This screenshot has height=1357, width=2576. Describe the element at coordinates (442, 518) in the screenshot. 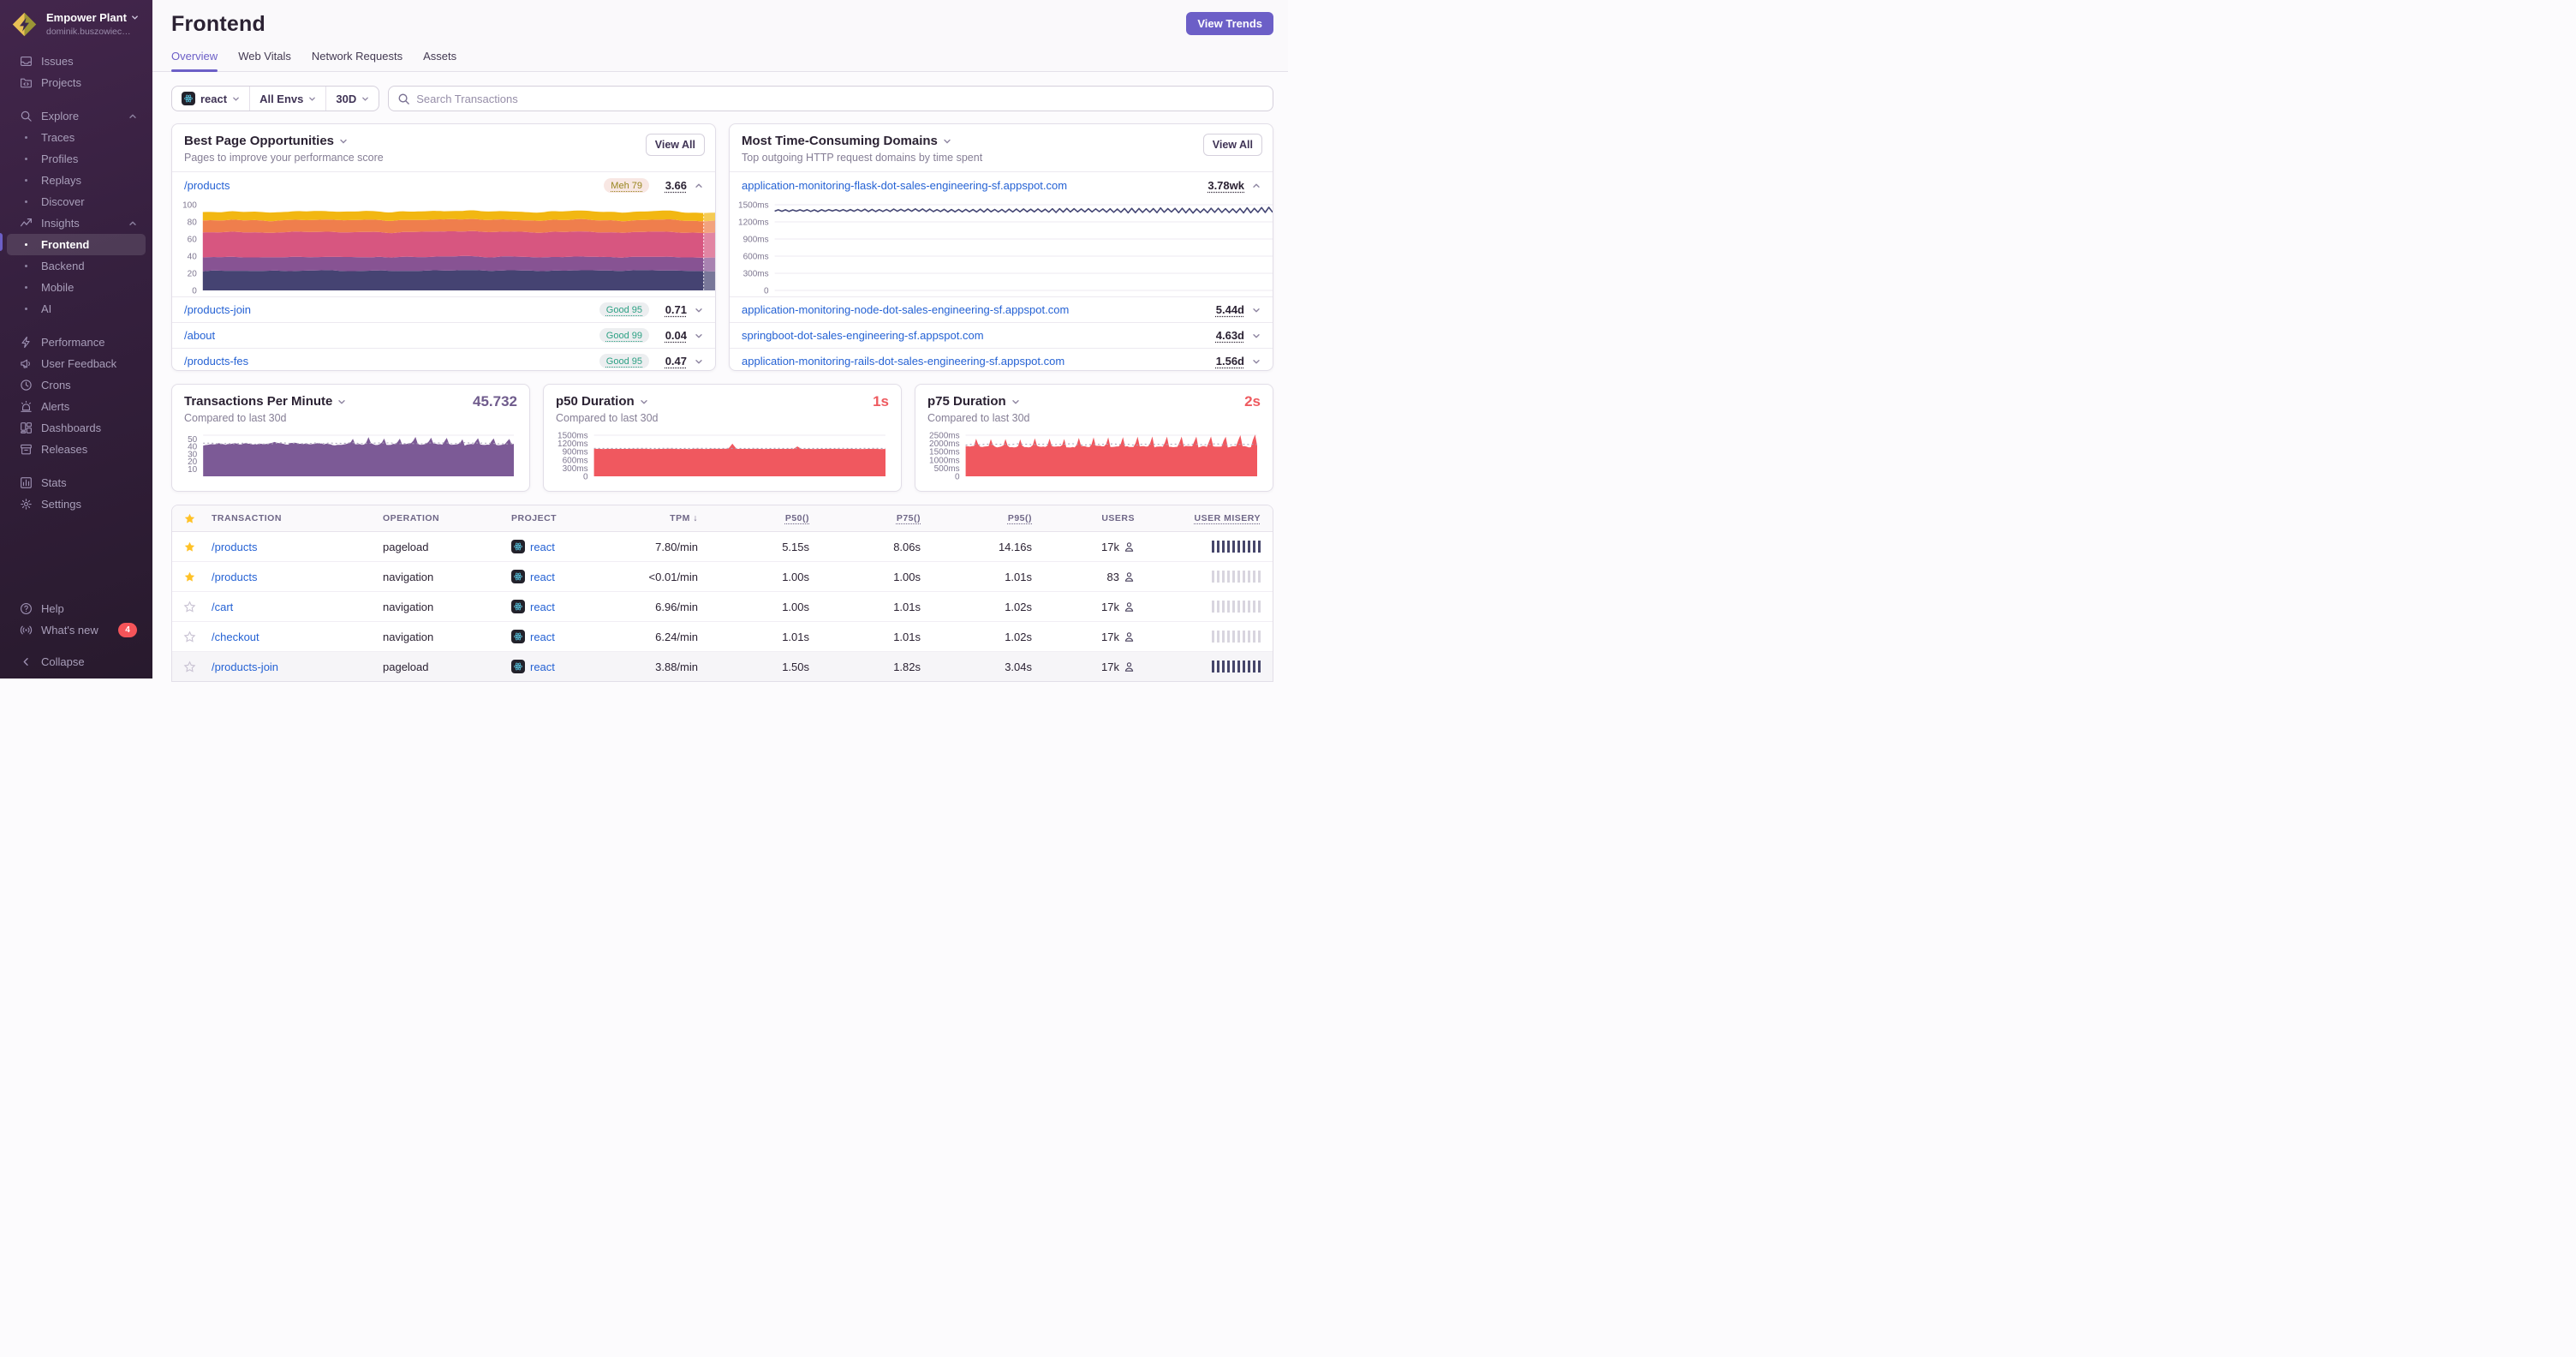

I see `col-operation: OPERATION` at that location.